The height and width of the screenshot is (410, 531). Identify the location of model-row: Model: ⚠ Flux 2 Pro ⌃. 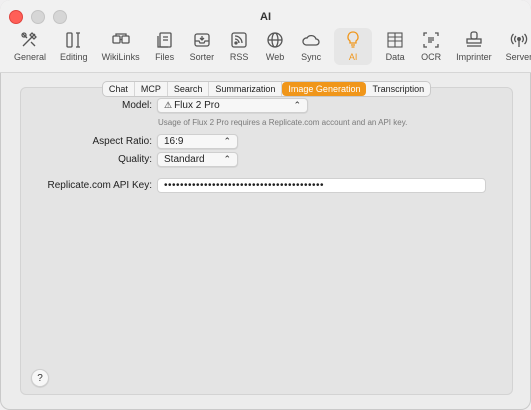
(164, 105).